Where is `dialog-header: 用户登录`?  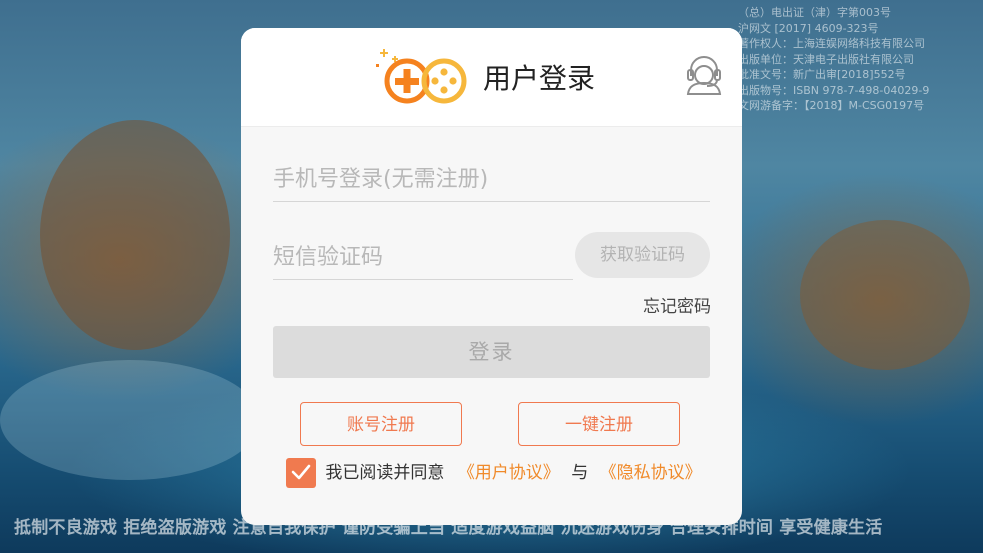
dialog-header: 用户登录 is located at coordinates (491, 77).